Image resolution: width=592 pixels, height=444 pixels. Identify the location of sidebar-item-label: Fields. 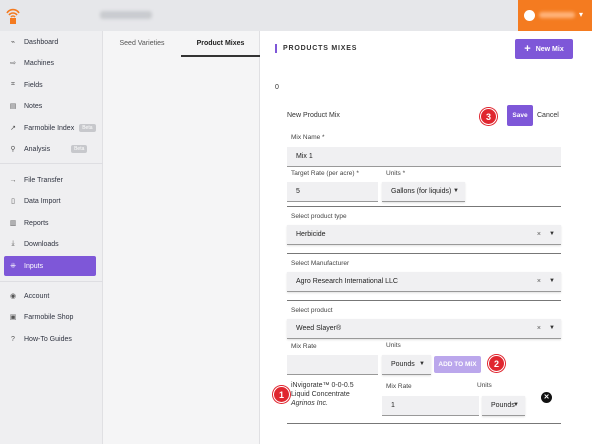
(33, 85).